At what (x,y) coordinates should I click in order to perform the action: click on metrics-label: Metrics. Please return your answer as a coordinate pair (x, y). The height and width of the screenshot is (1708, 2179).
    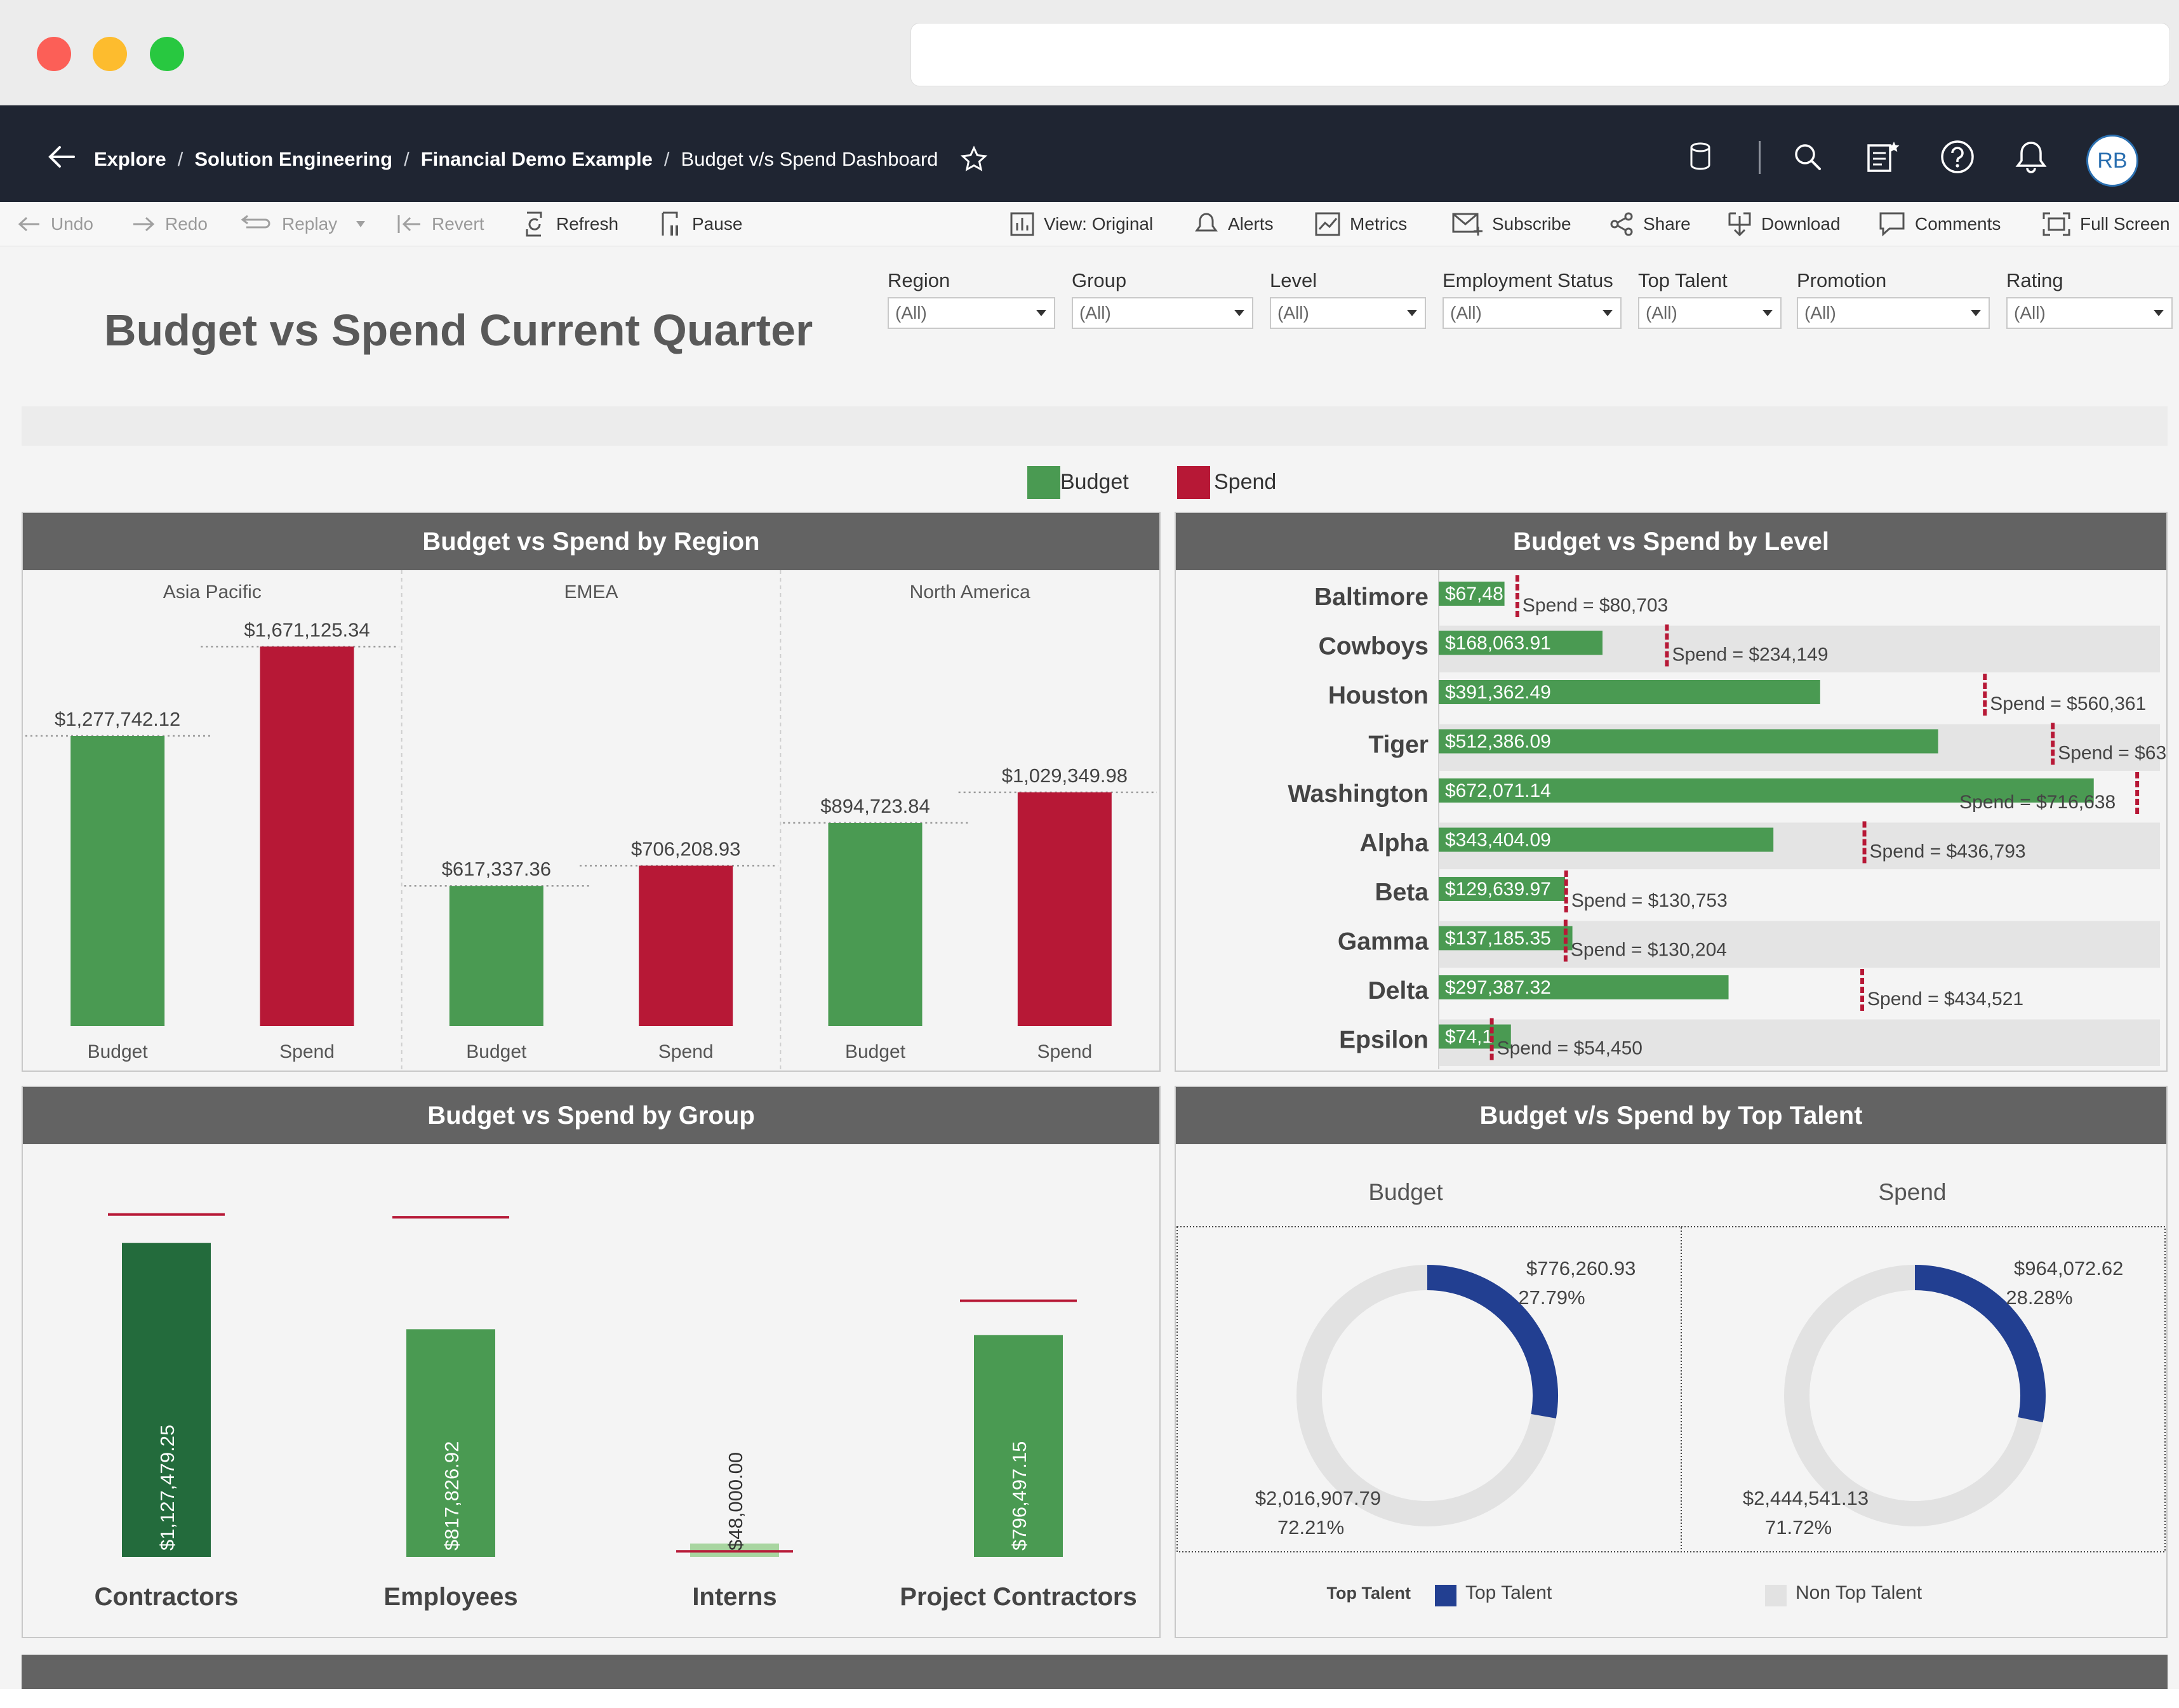
    Looking at the image, I should click on (1379, 224).